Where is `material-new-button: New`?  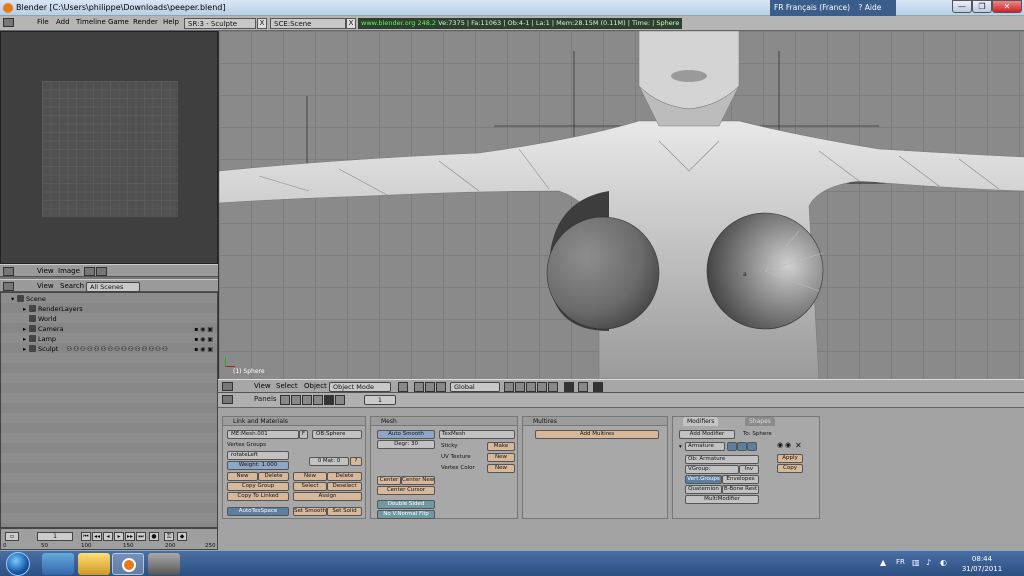 material-new-button: New is located at coordinates (310, 476).